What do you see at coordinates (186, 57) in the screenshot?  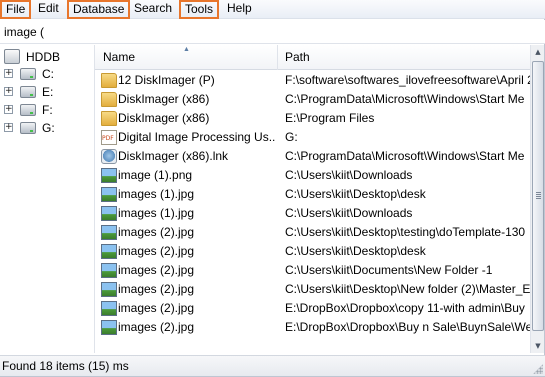 I see `column-header-name: Name ▲` at bounding box center [186, 57].